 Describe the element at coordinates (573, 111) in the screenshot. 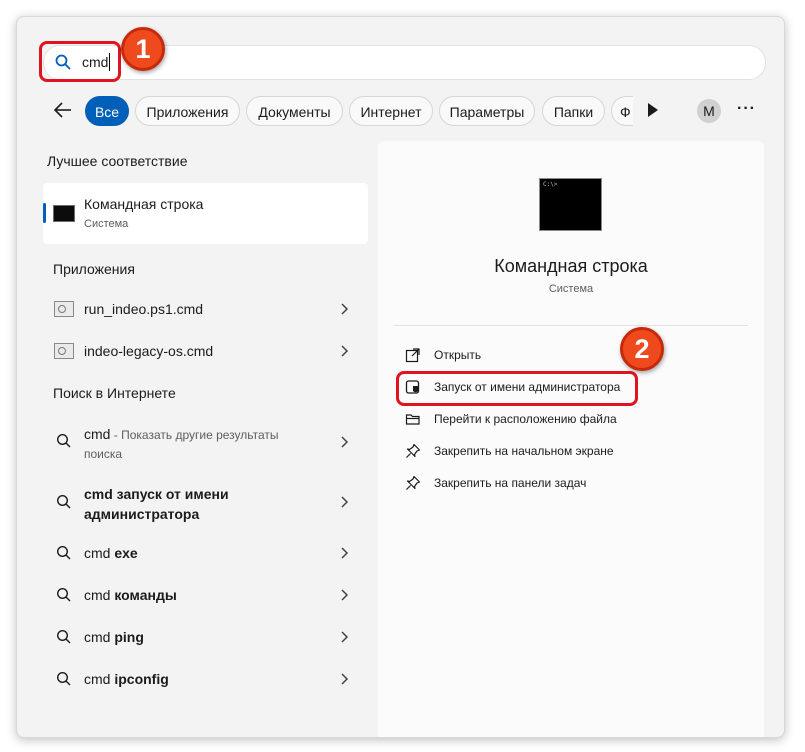

I see `filter-chip-folders: Папки` at that location.